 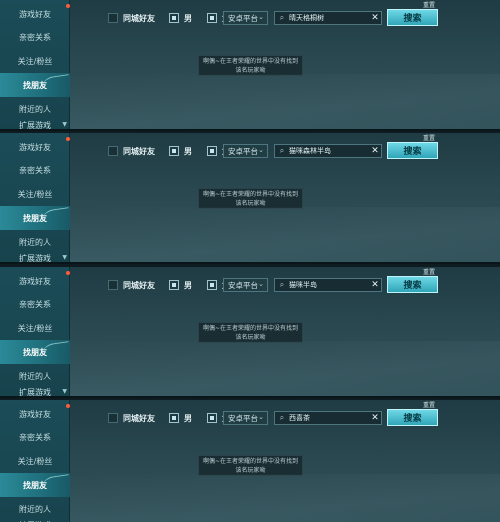 I want to click on search-input-value: 猫咪半岛, so click(x=303, y=285).